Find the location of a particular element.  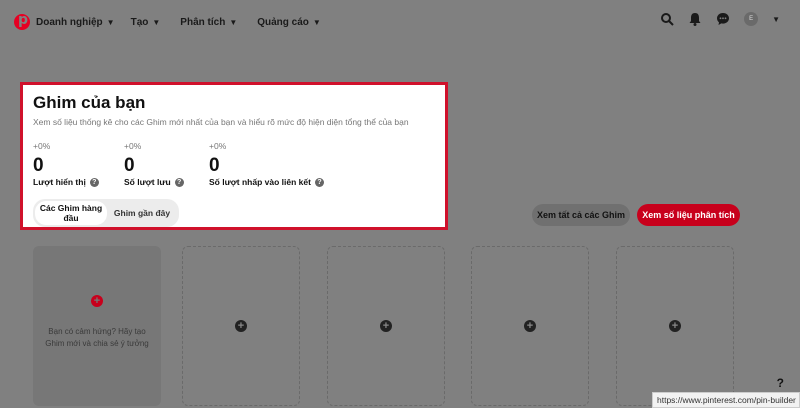

nav-business-label: Doanh nghiệp is located at coordinates (69, 22).